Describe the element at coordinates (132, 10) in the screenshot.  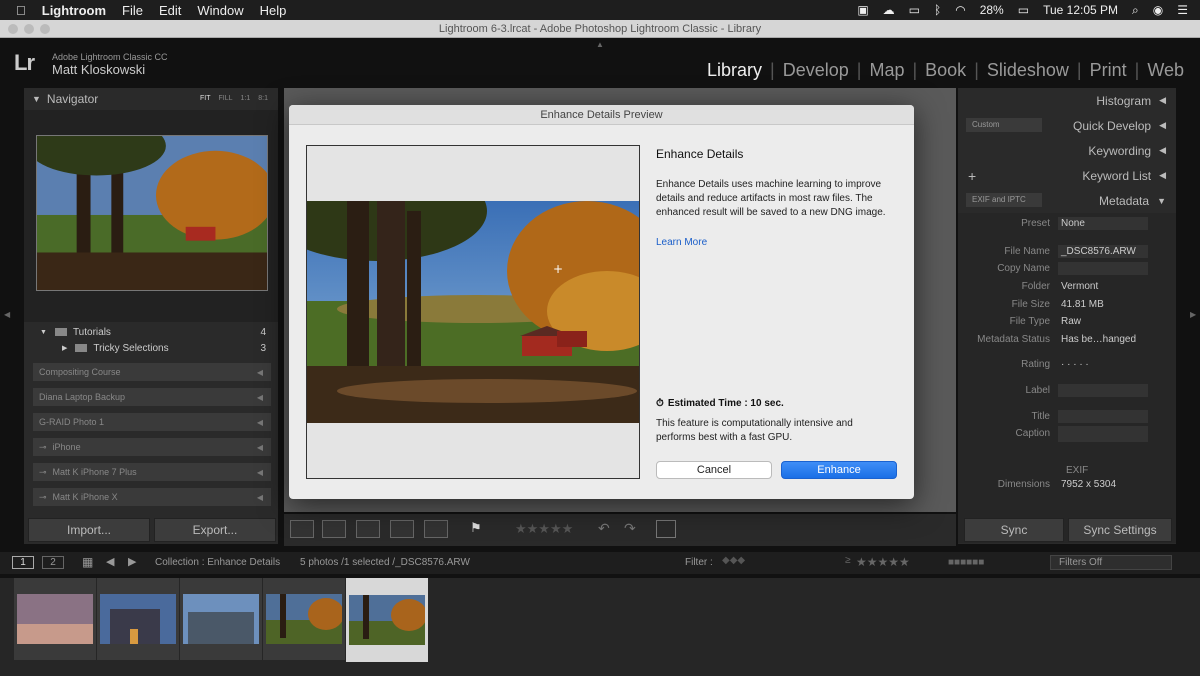
I see `menu-file: File` at that location.